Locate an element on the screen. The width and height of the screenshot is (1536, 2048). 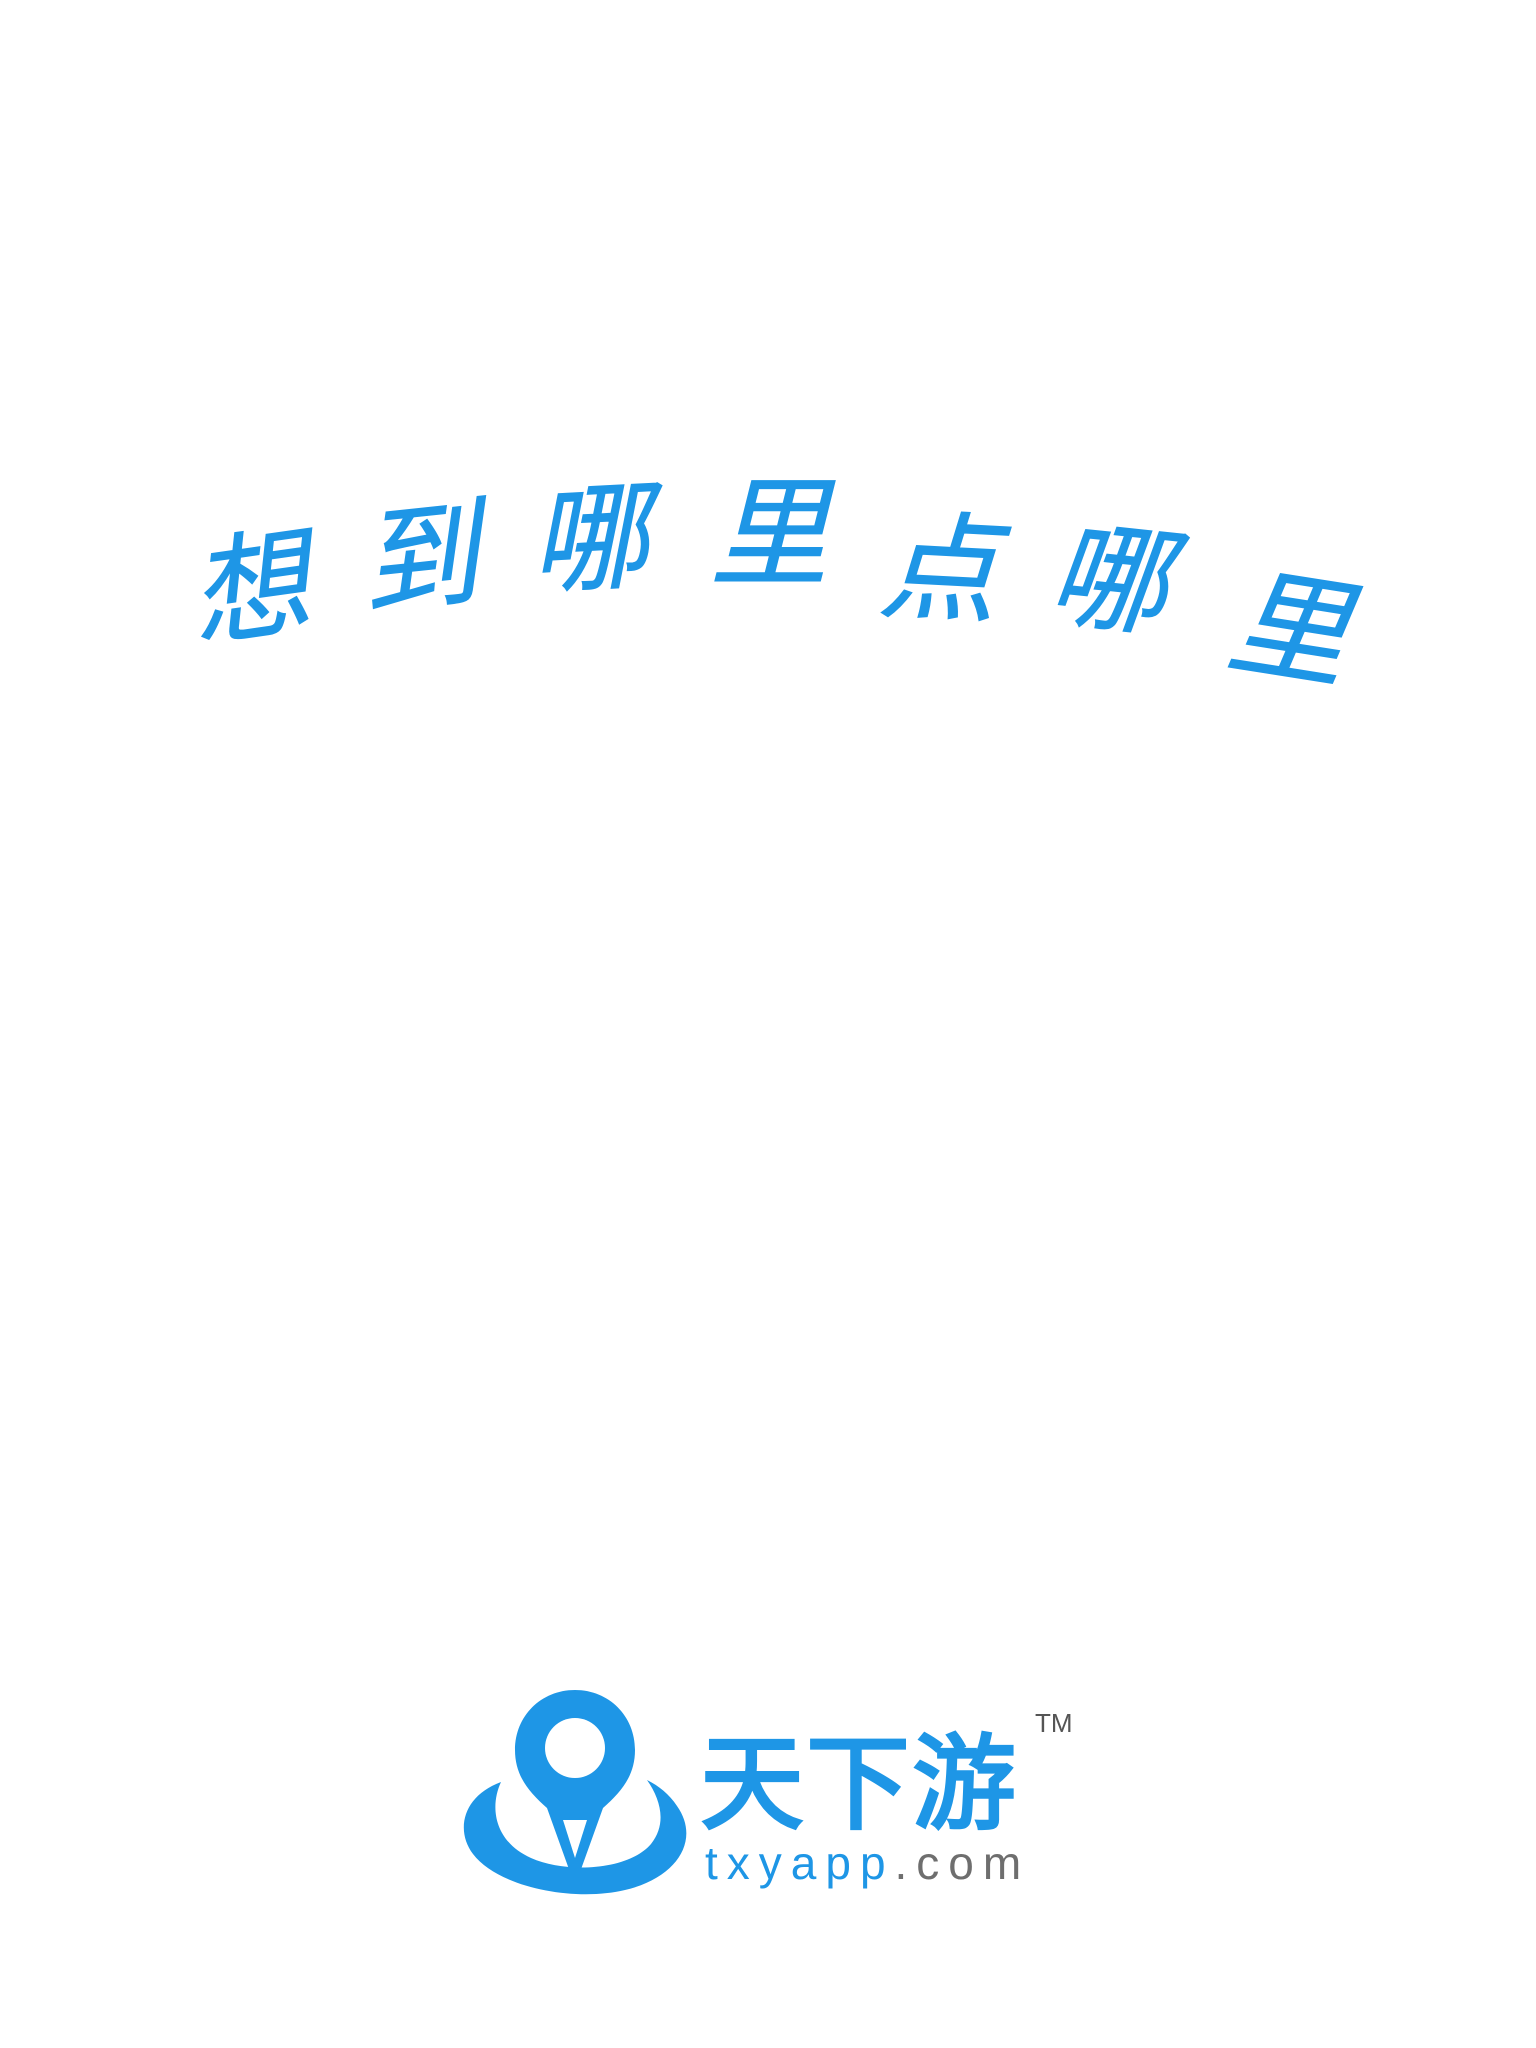
trademark-mark: TM is located at coordinates (1054, 1723).